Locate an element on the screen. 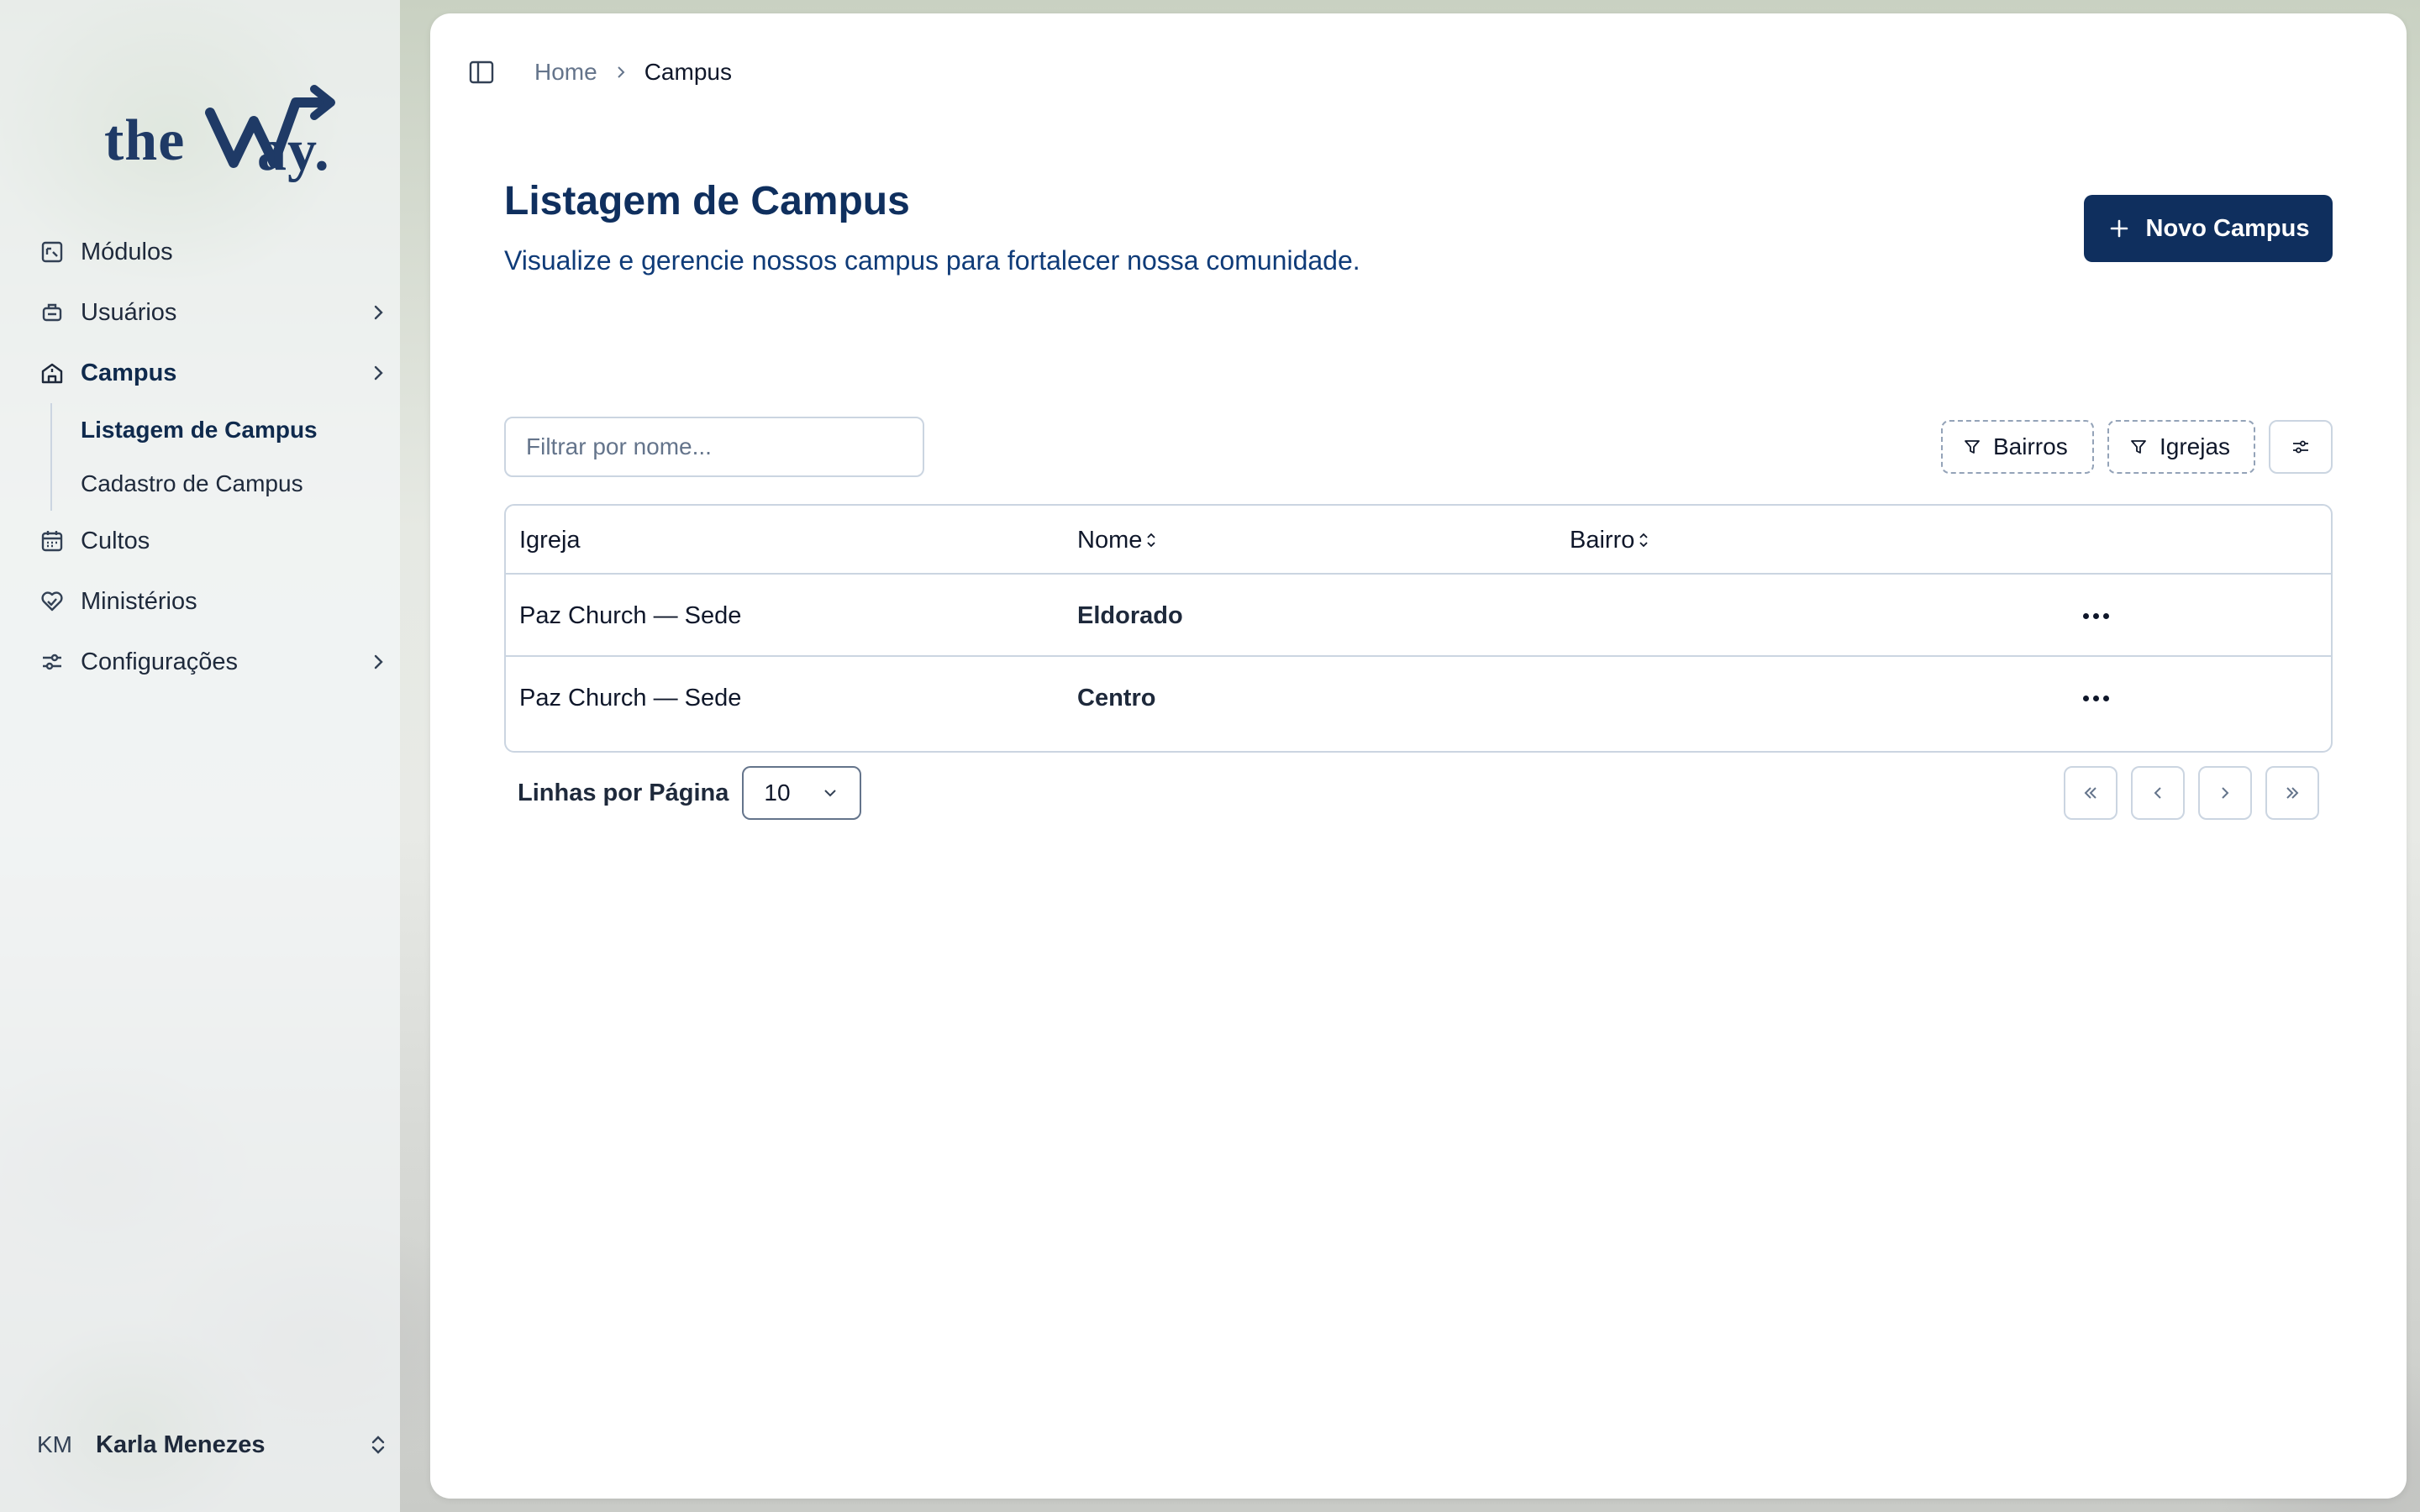 This screenshot has height=1512, width=2420. user-menu: KM Karla Menezes is located at coordinates (214, 1445).